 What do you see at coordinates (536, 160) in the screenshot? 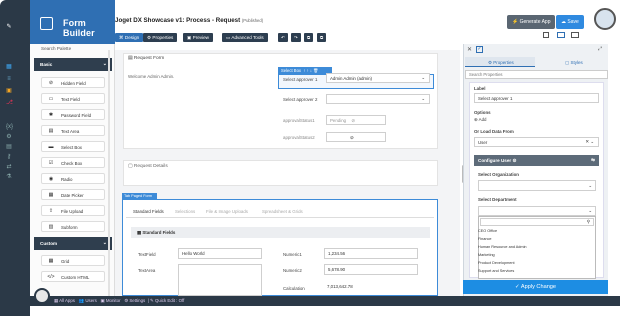
I see `configure-user-header: Configure User ⚙ ⇆` at bounding box center [536, 160].